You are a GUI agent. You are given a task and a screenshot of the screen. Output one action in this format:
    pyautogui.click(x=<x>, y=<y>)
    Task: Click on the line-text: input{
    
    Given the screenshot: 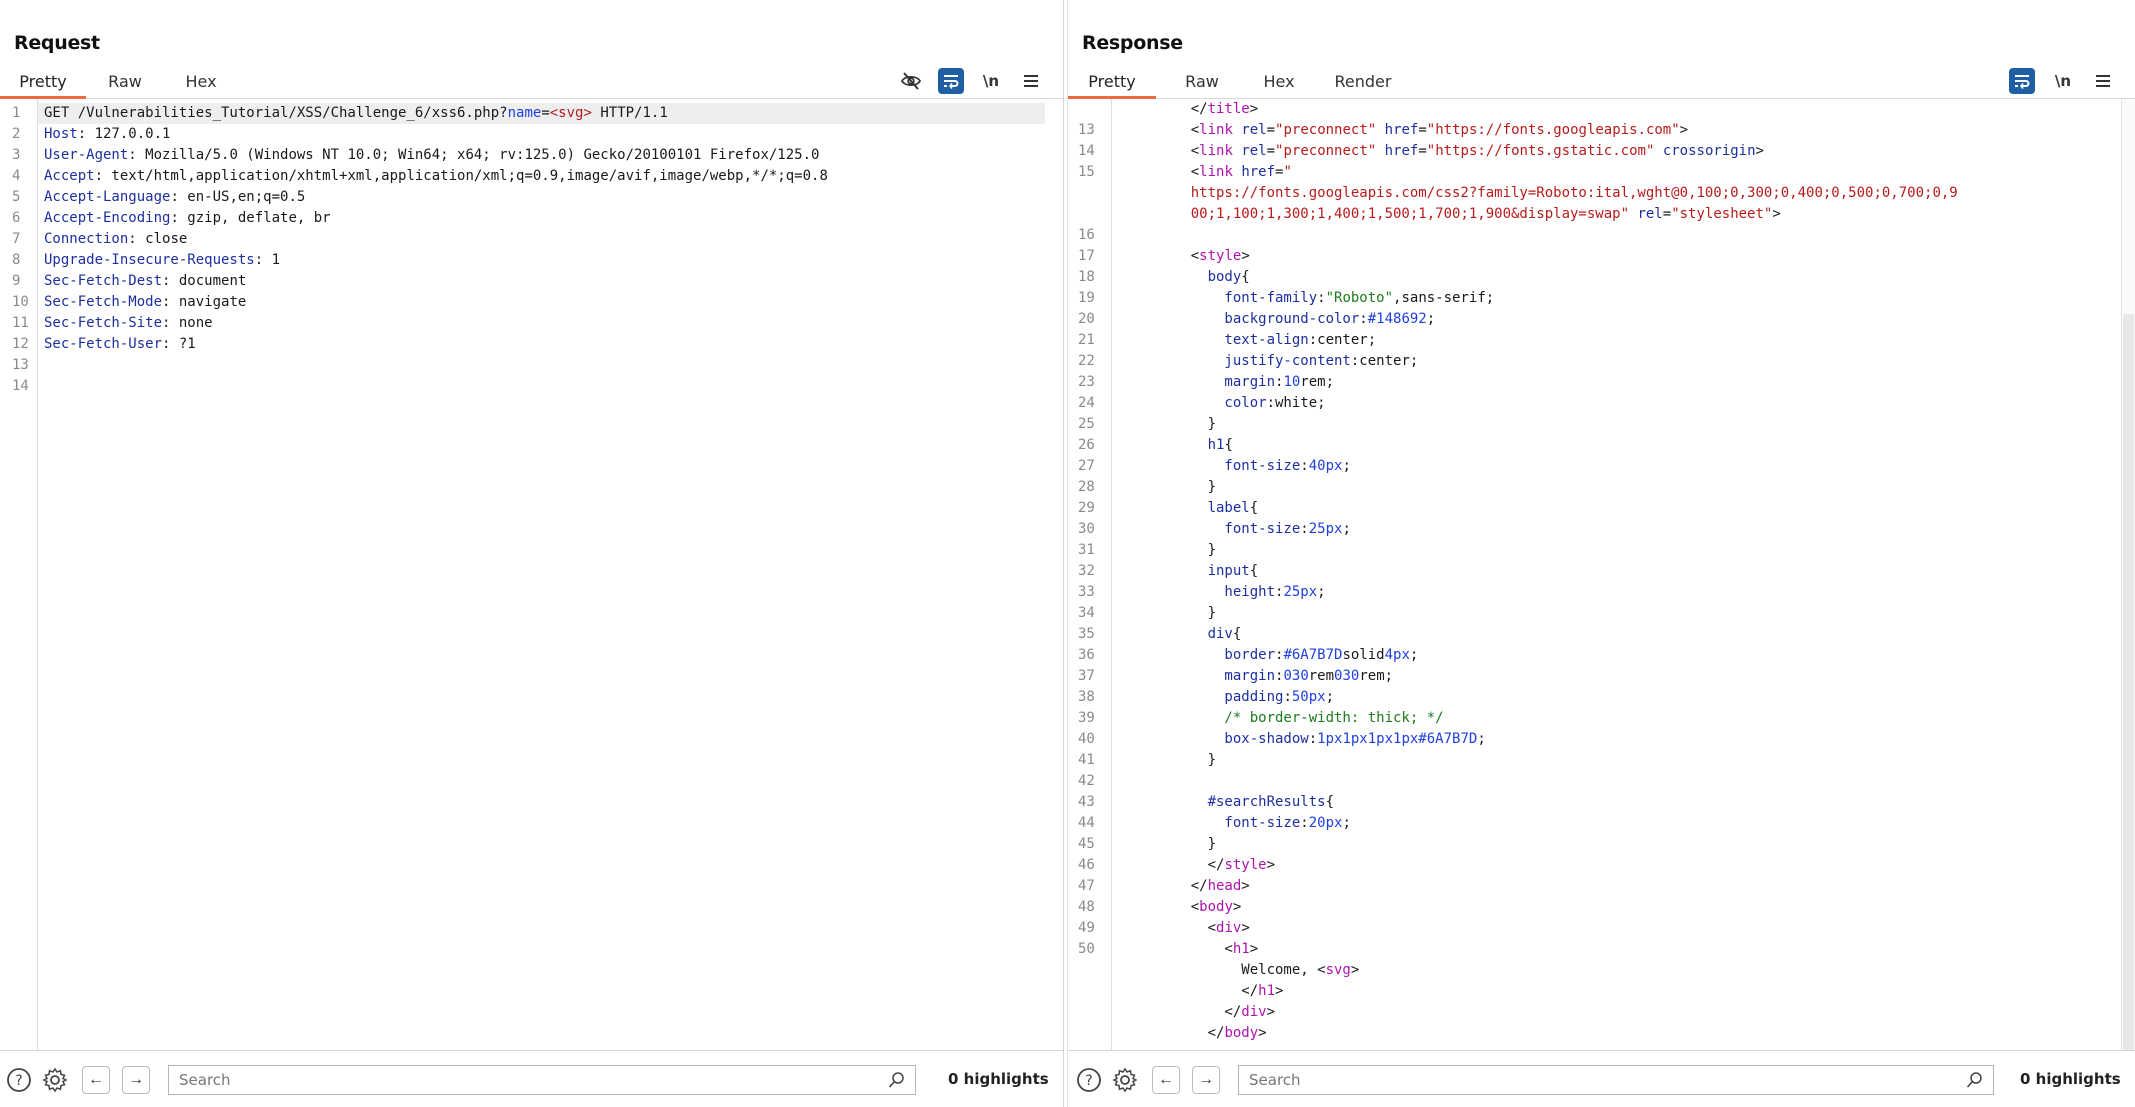 What is the action you would take?
    pyautogui.click(x=1208, y=571)
    